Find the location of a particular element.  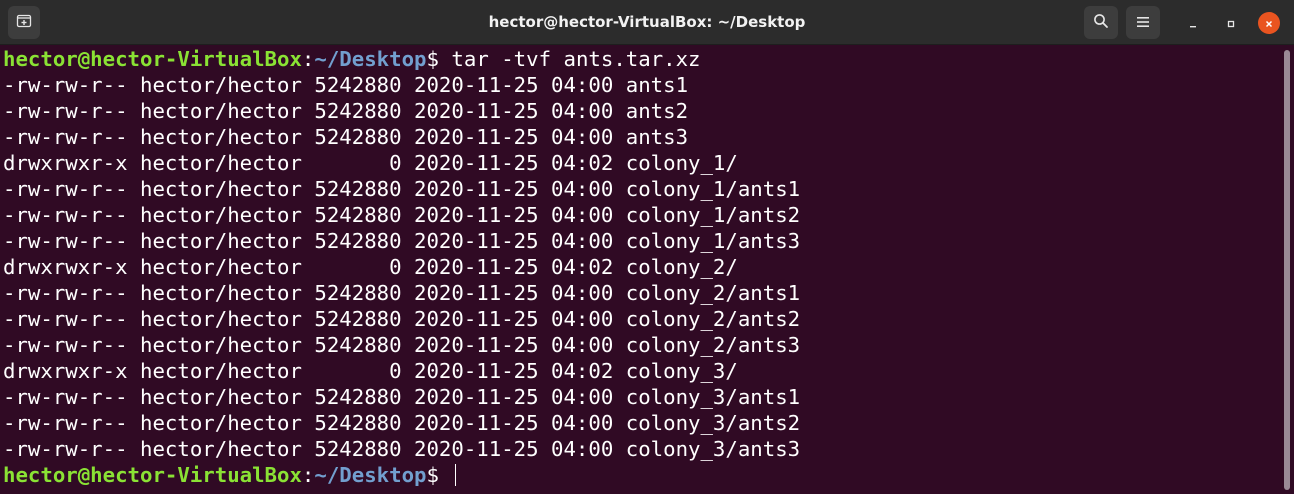

minimize-icon is located at coordinates (1193, 23).